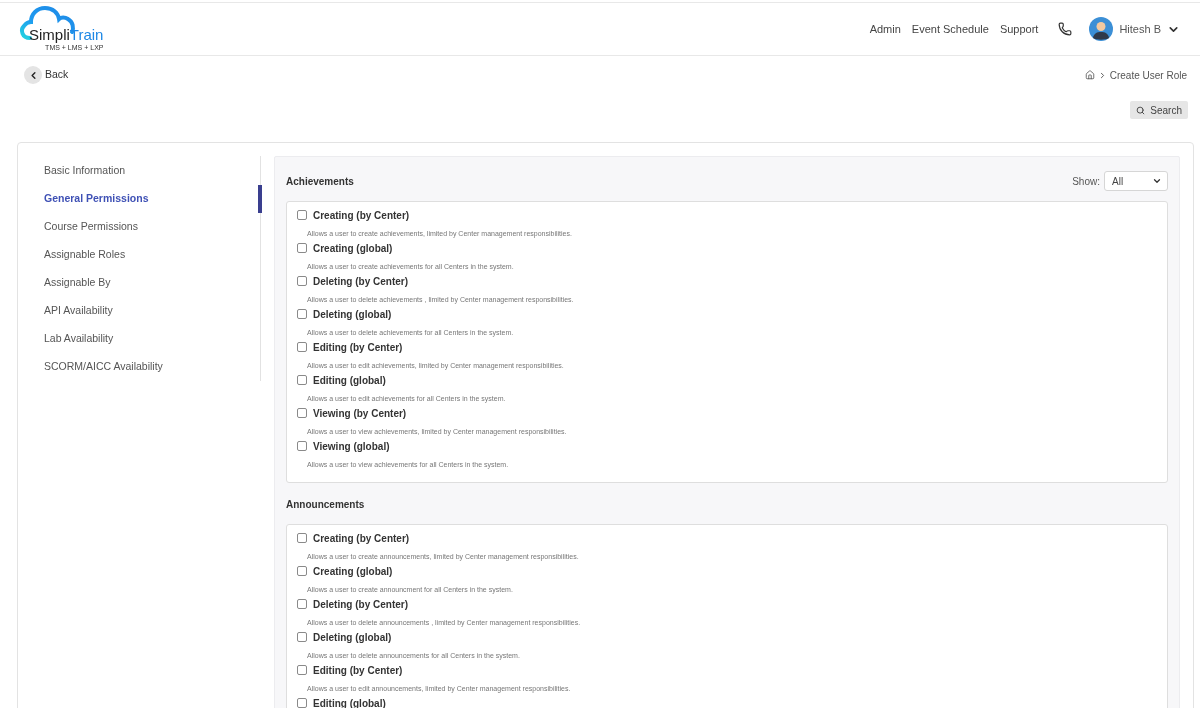 This screenshot has width=1200, height=708. I want to click on logo-wordmark: SimpliTrain, so click(66, 35).